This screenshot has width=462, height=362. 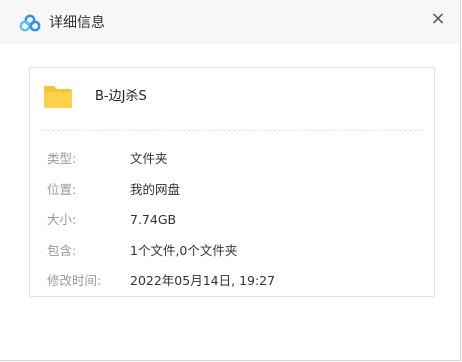 I want to click on location-label: 位置:, so click(x=62, y=189).